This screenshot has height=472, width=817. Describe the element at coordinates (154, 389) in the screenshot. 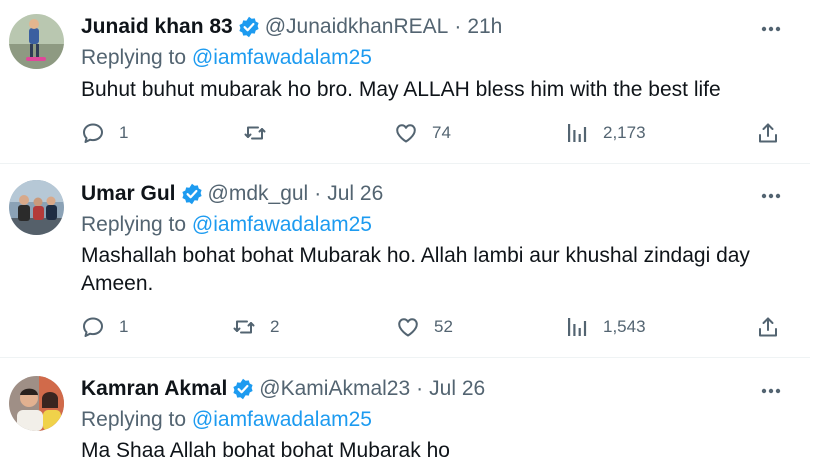

I see `display-name: Kamran Akmal` at that location.